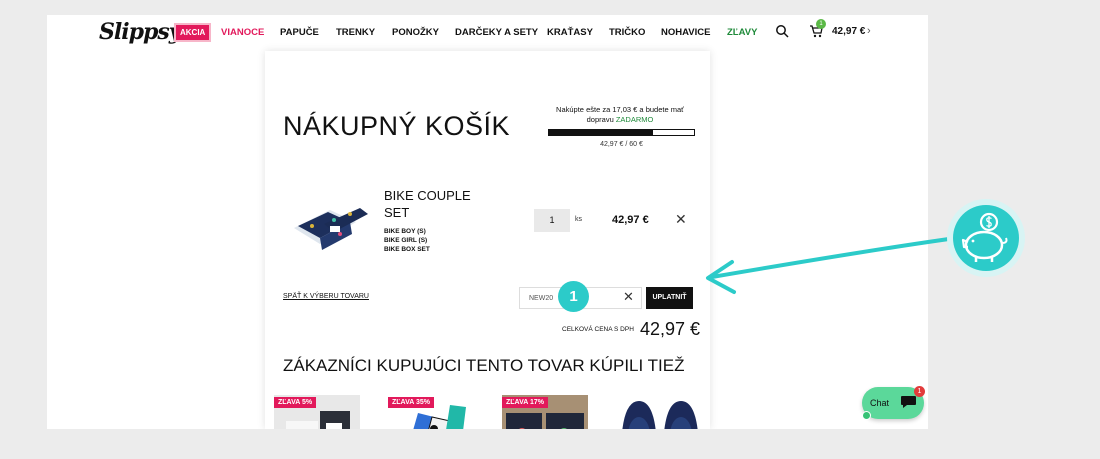 The height and width of the screenshot is (459, 1100). What do you see at coordinates (496, 32) in the screenshot?
I see `nav-darceky: DARČEKY A SETY` at bounding box center [496, 32].